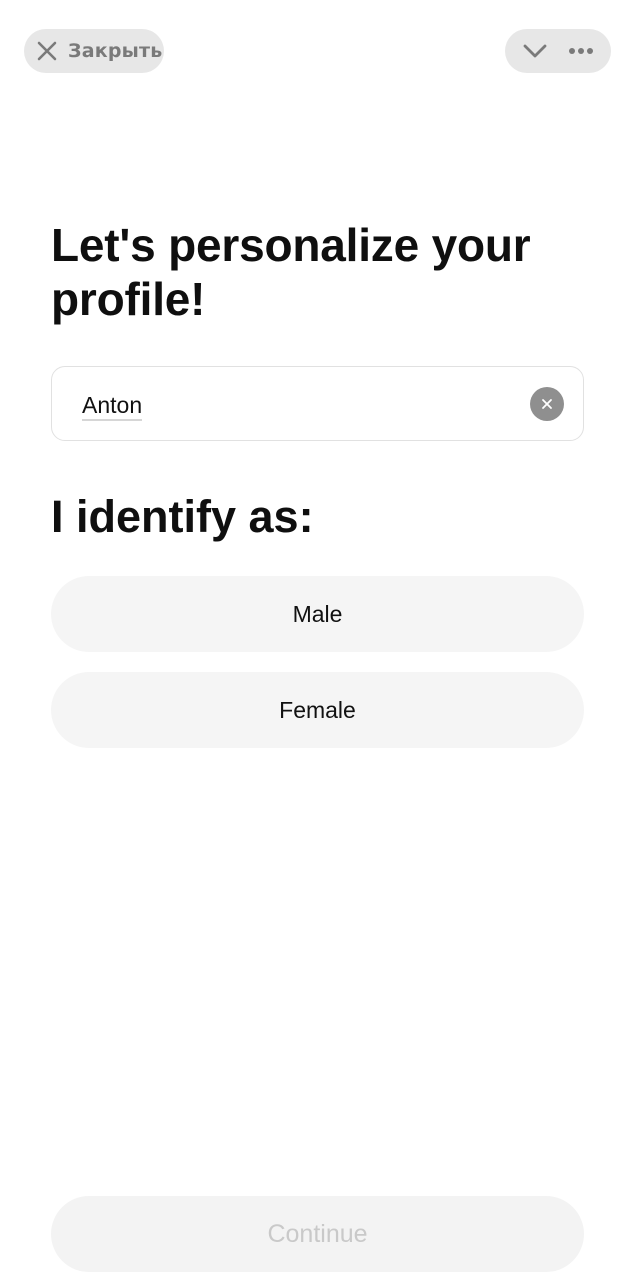 The height and width of the screenshot is (1280, 635). I want to click on clear-input-button, so click(547, 404).